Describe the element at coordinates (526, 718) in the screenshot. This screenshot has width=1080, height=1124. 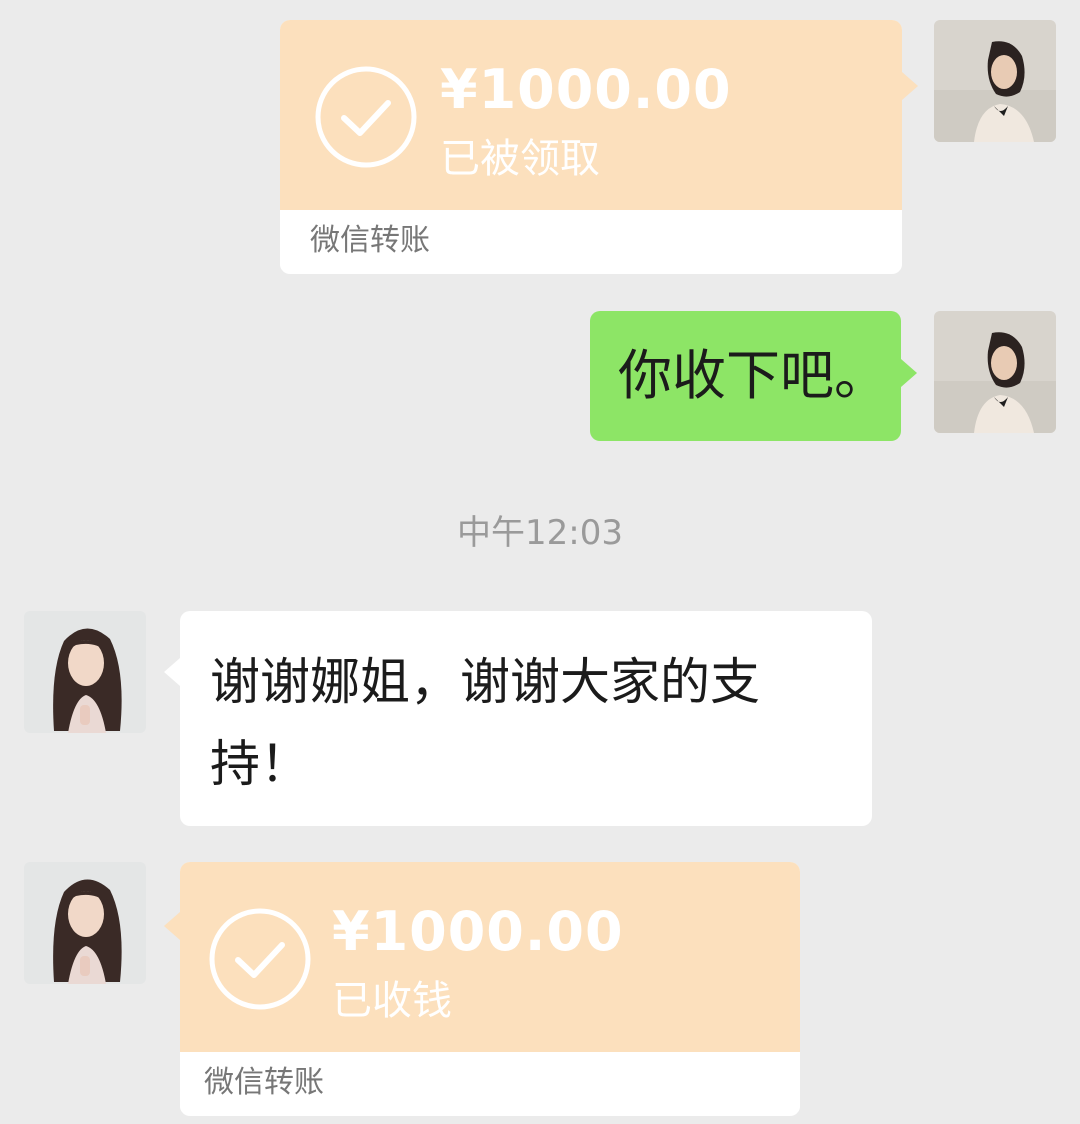
I see `incoming-text-bubble: 谢谢娜姐，谢谢大家的支持！` at that location.